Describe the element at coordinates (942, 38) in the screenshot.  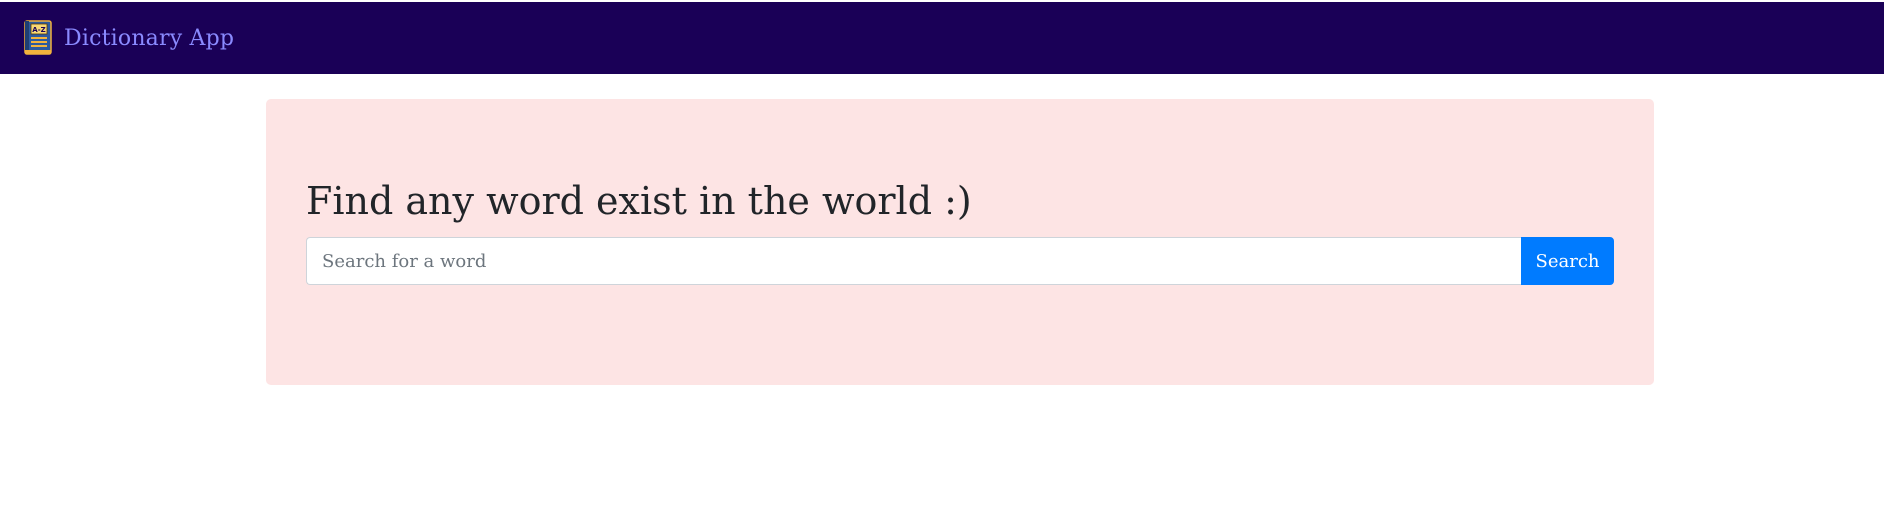
I see `top-navbar: A-Z Dictionary App` at that location.